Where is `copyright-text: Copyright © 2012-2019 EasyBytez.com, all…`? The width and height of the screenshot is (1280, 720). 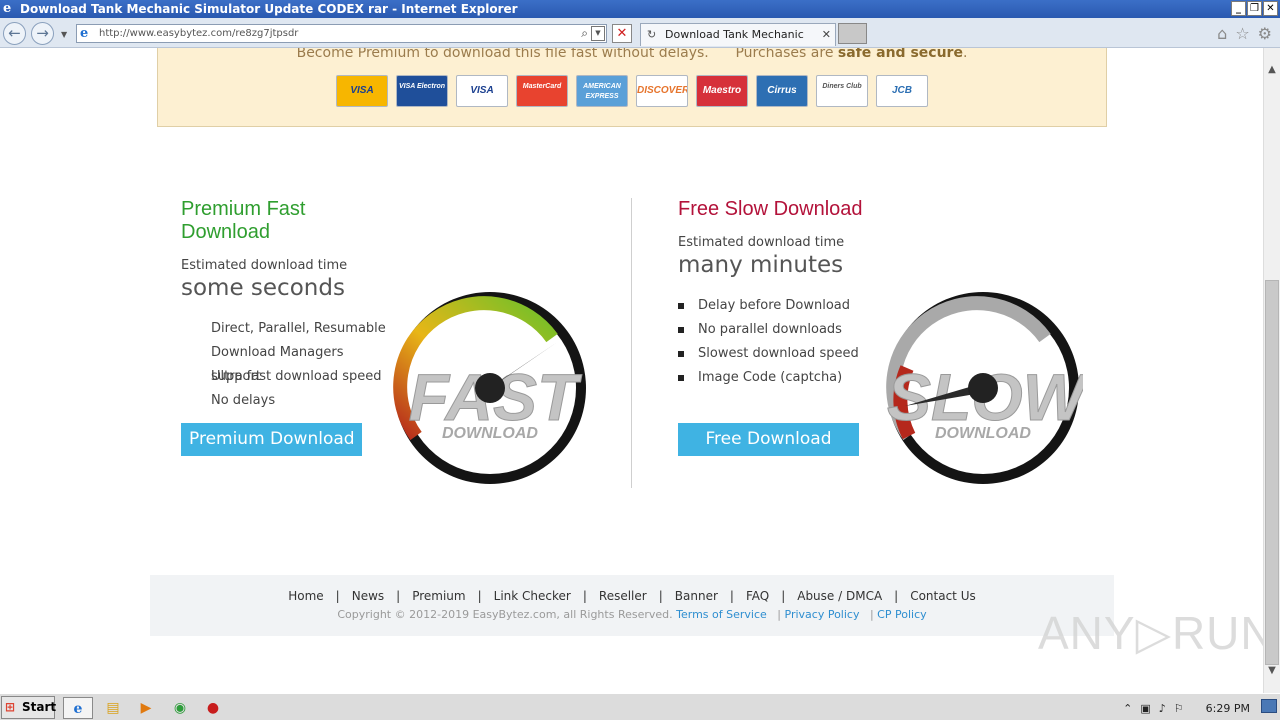 copyright-text: Copyright © 2012-2019 EasyBytez.com, all… is located at coordinates (505, 614).